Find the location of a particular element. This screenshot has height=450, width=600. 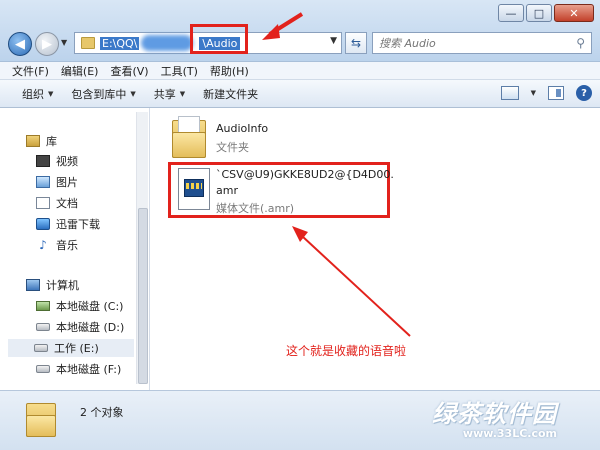

scrollbar-thumb is located at coordinates (143, 296).